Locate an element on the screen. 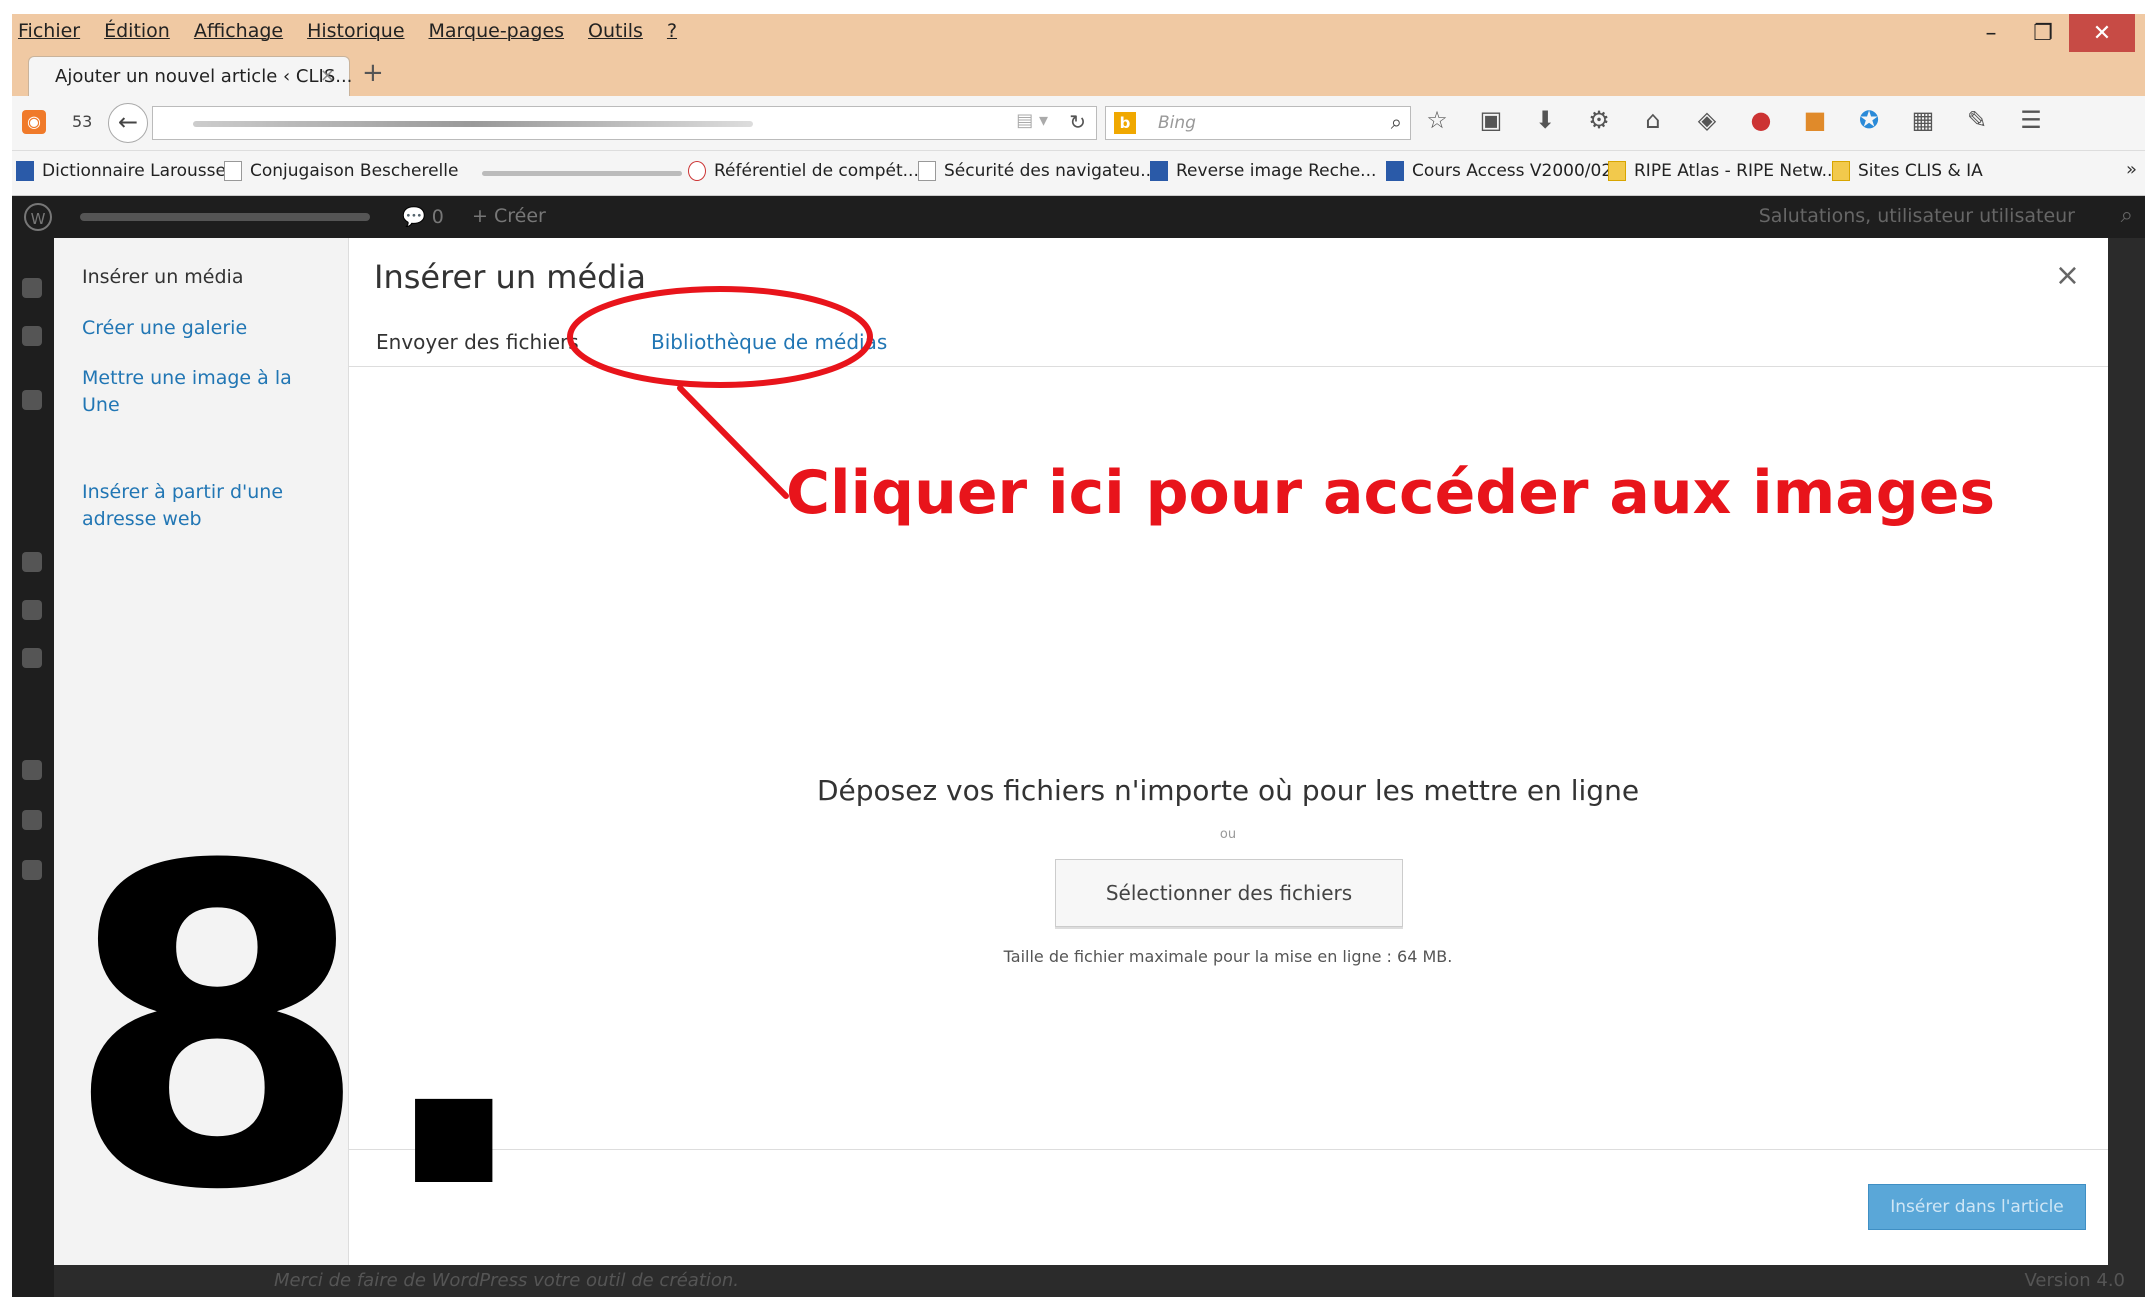  jetpack-icon is located at coordinates (32, 336).